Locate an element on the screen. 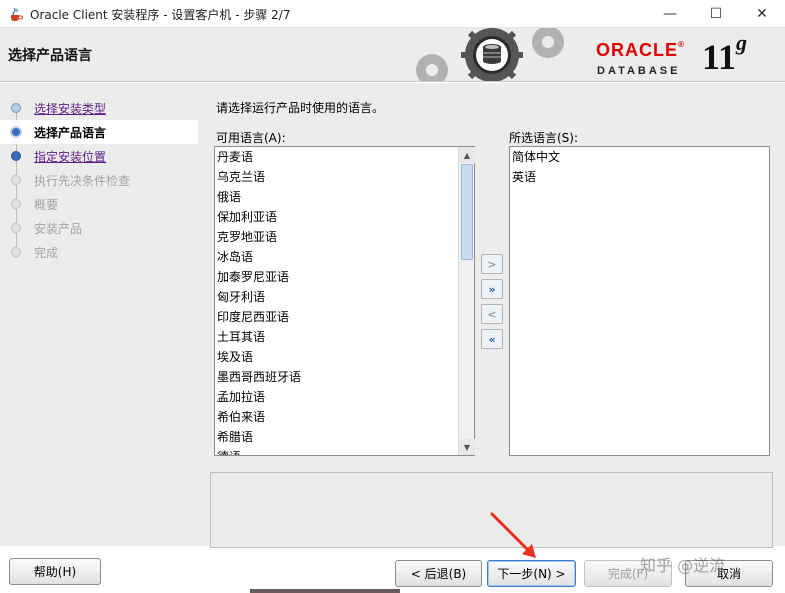 The width and height of the screenshot is (785, 593). close-button: ✕ is located at coordinates (762, 14).